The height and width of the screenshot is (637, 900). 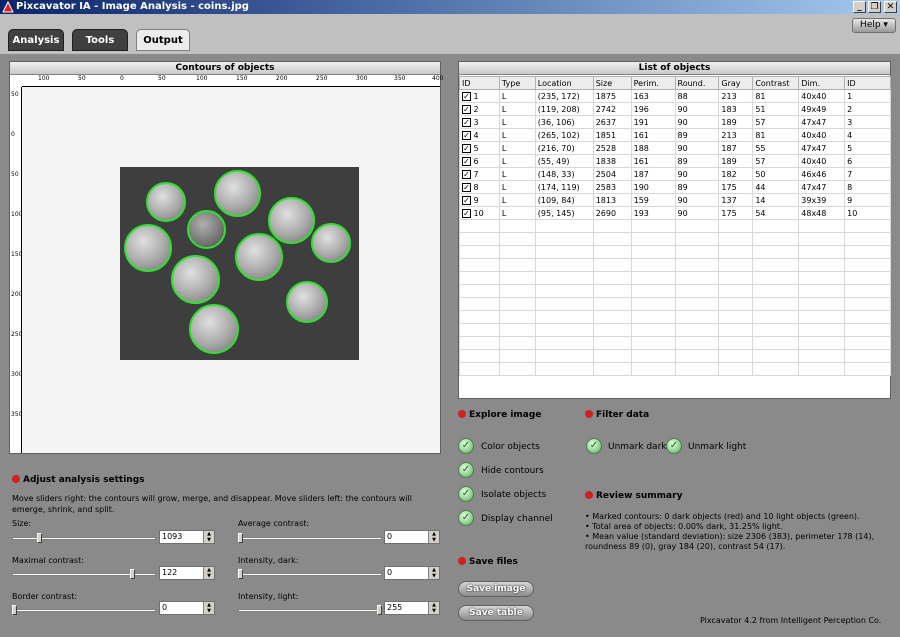 What do you see at coordinates (187, 537) in the screenshot?
I see `size-spinbox: 1093 ▲ ▼` at bounding box center [187, 537].